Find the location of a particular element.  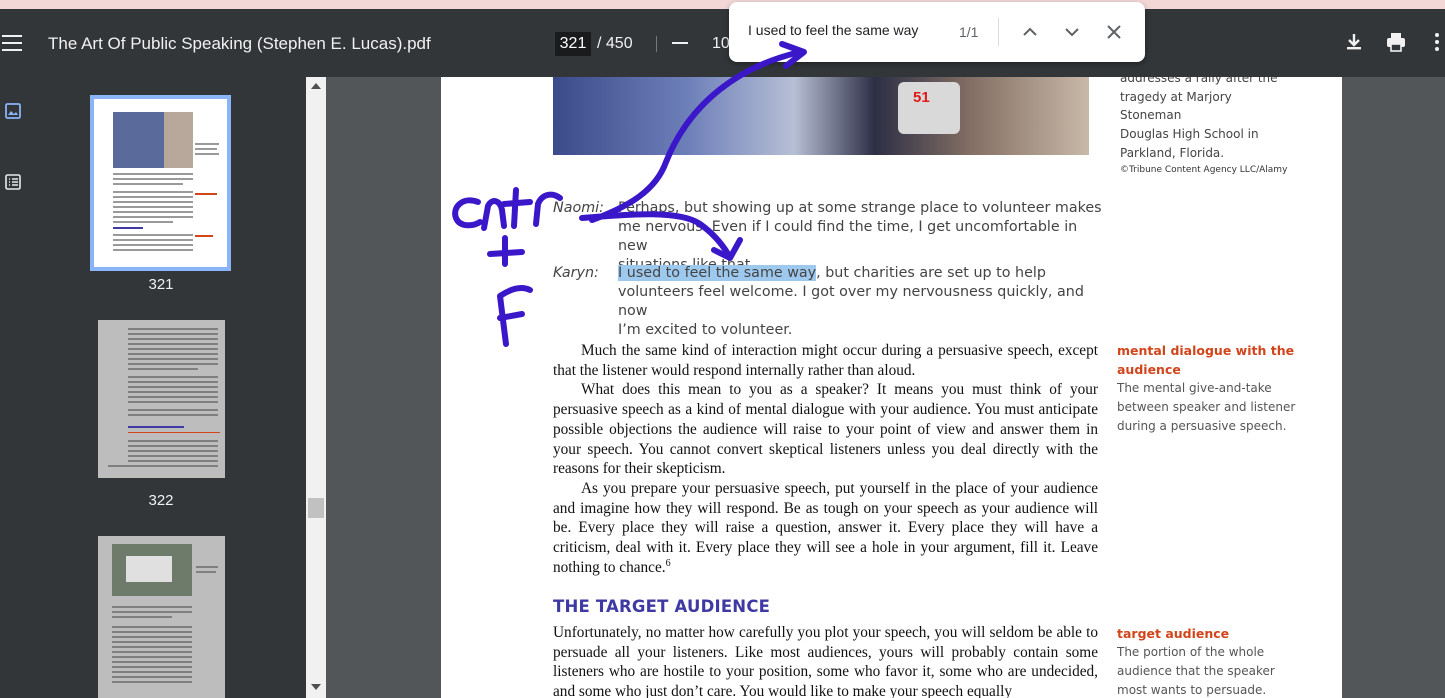

scroll-down-arrow is located at coordinates (316, 687).